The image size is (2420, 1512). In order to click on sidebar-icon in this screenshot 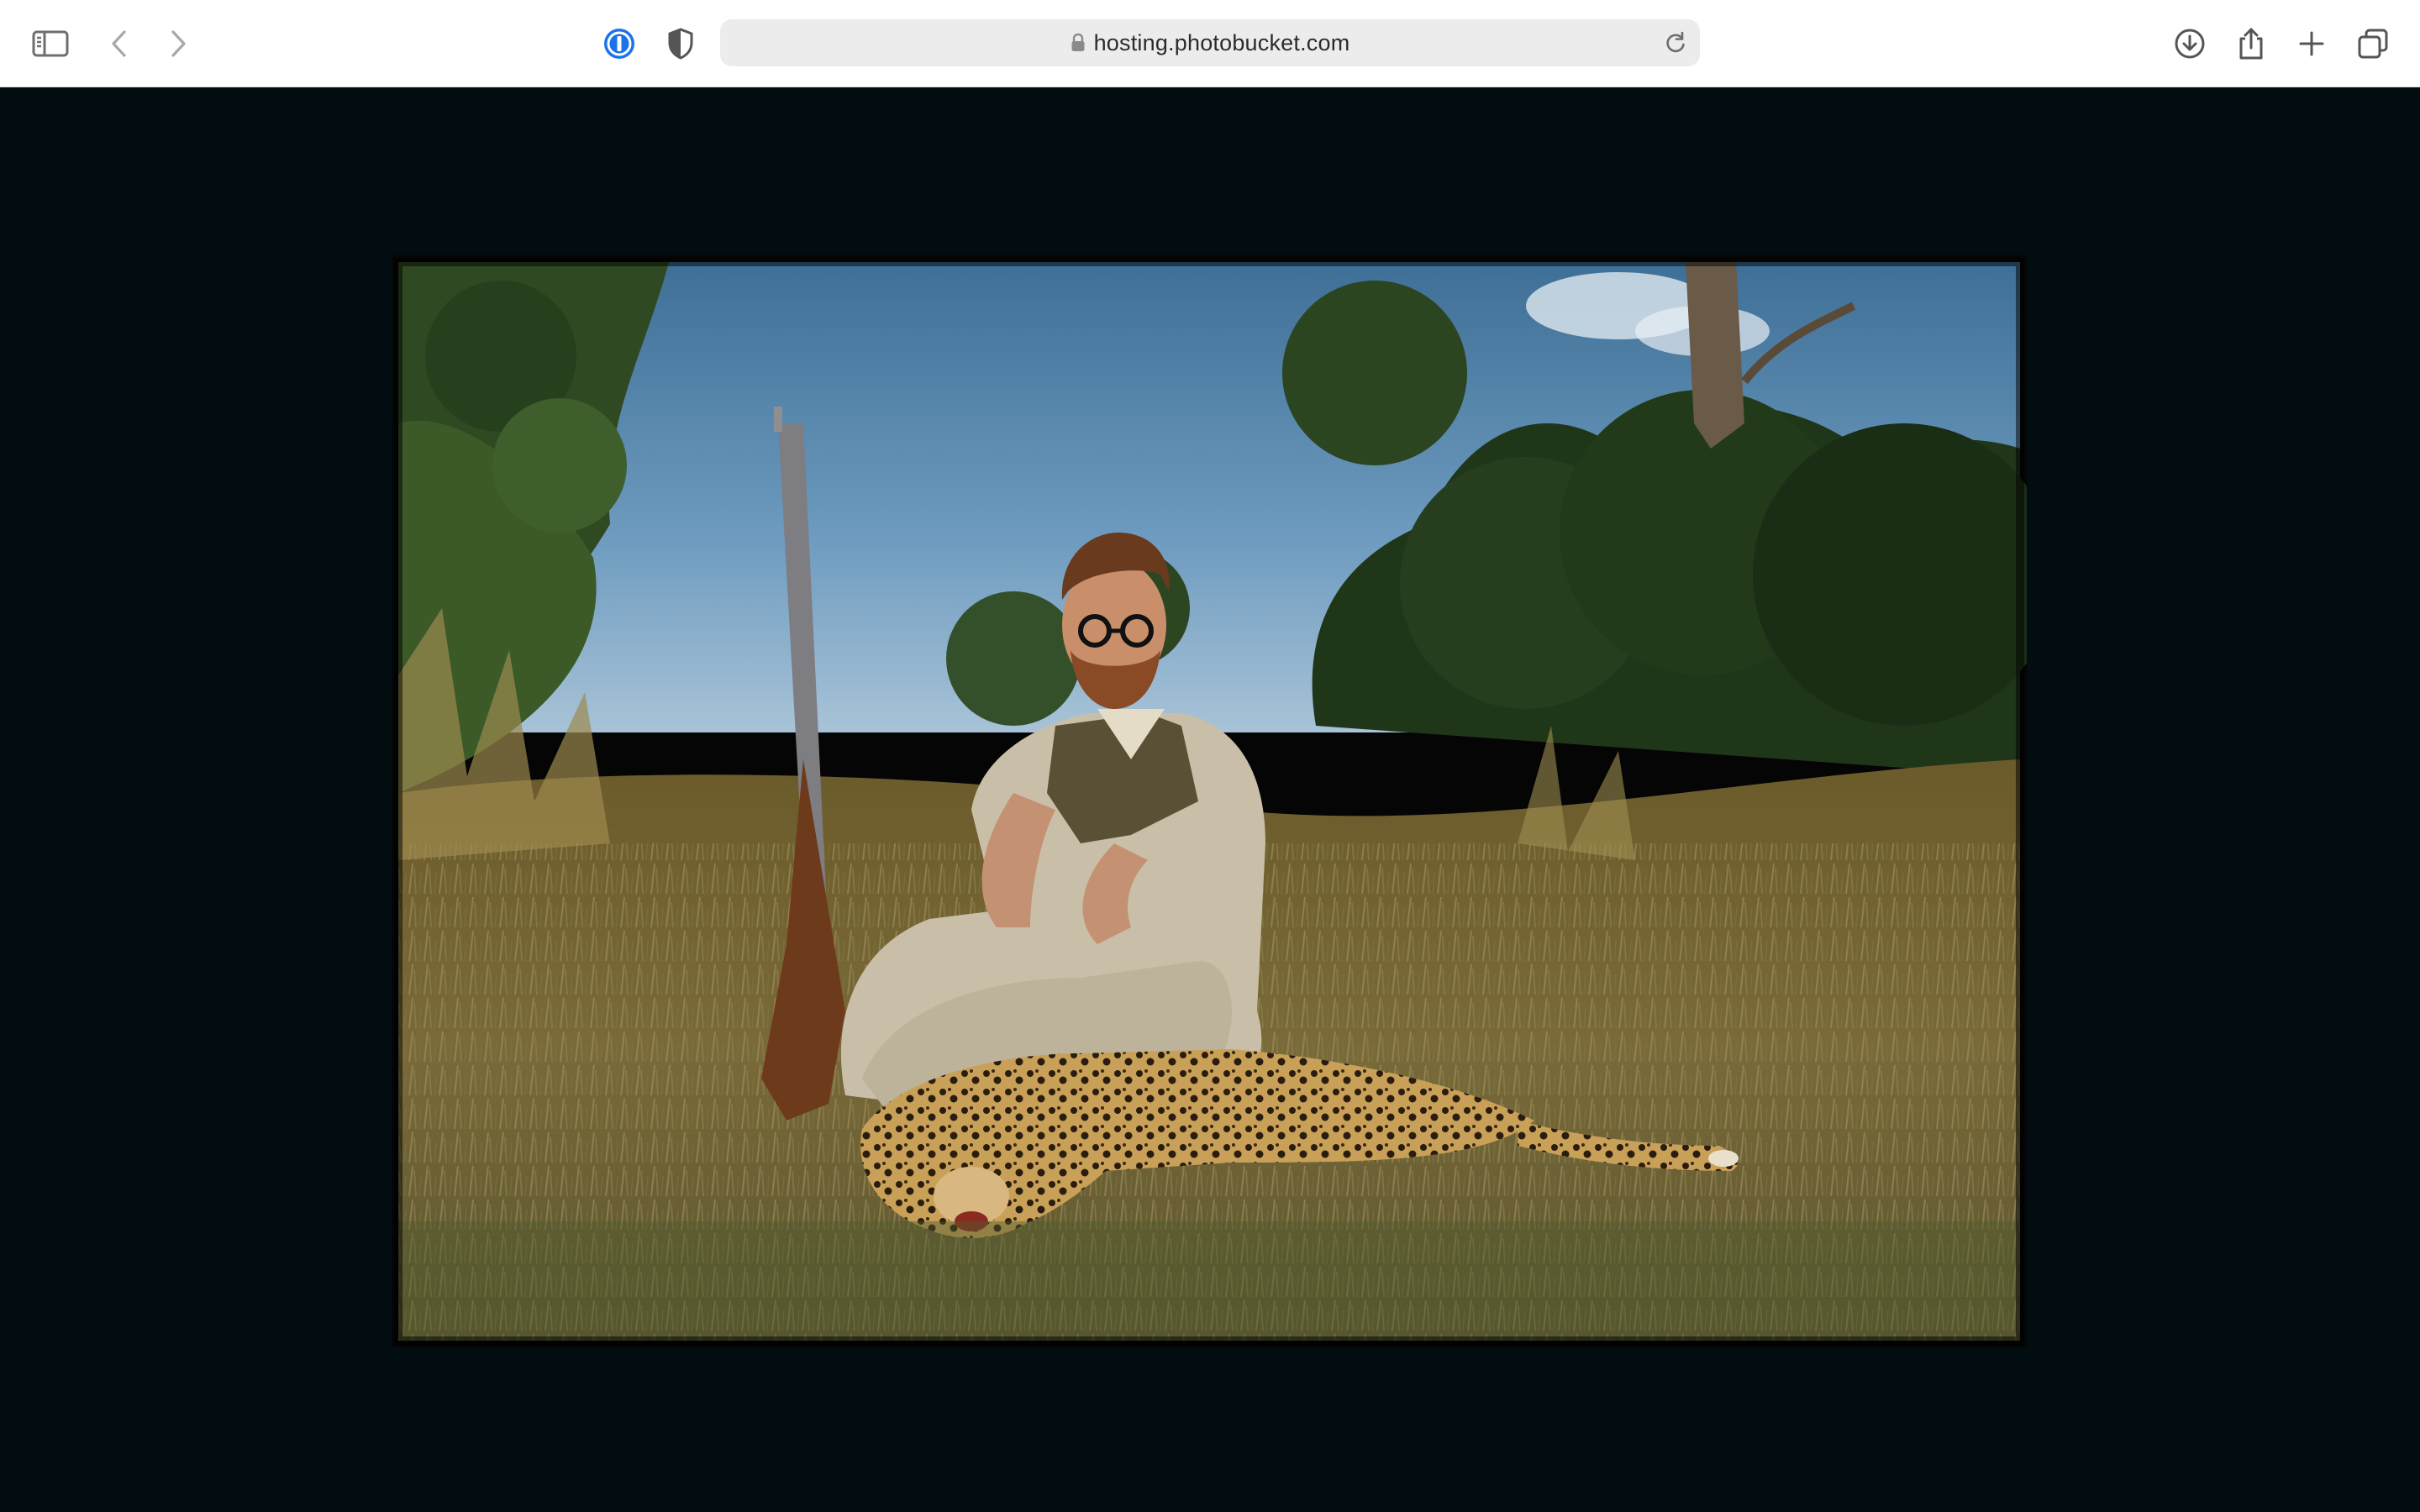, I will do `click(51, 43)`.